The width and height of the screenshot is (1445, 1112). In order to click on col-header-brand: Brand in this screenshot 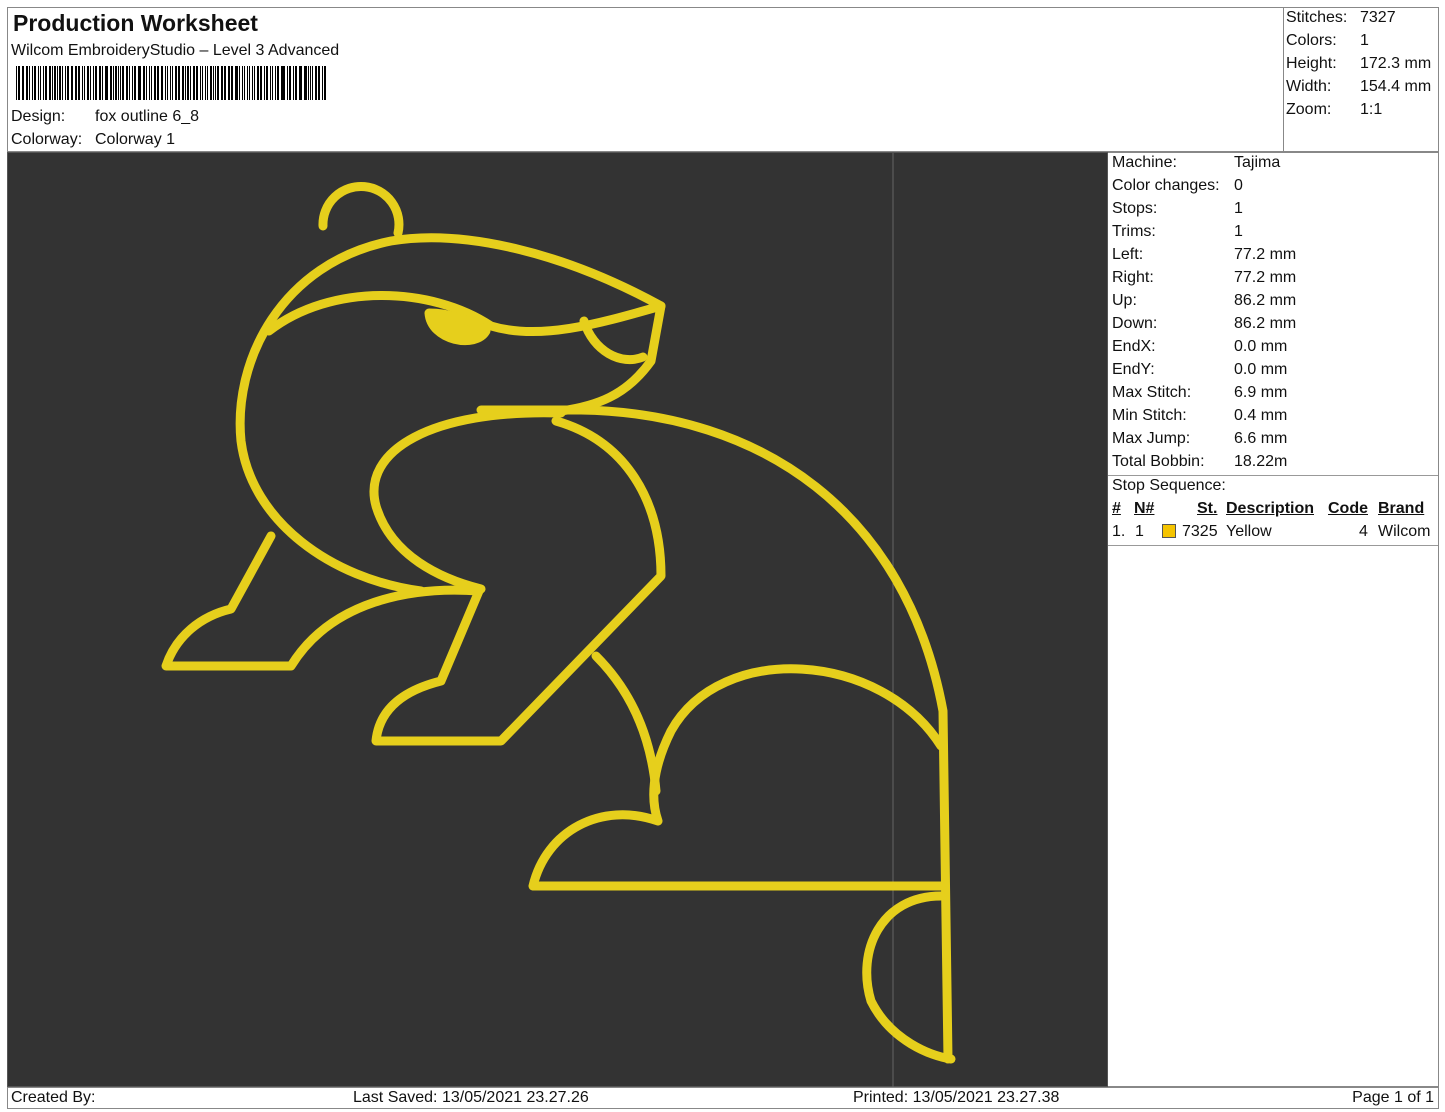, I will do `click(1401, 508)`.